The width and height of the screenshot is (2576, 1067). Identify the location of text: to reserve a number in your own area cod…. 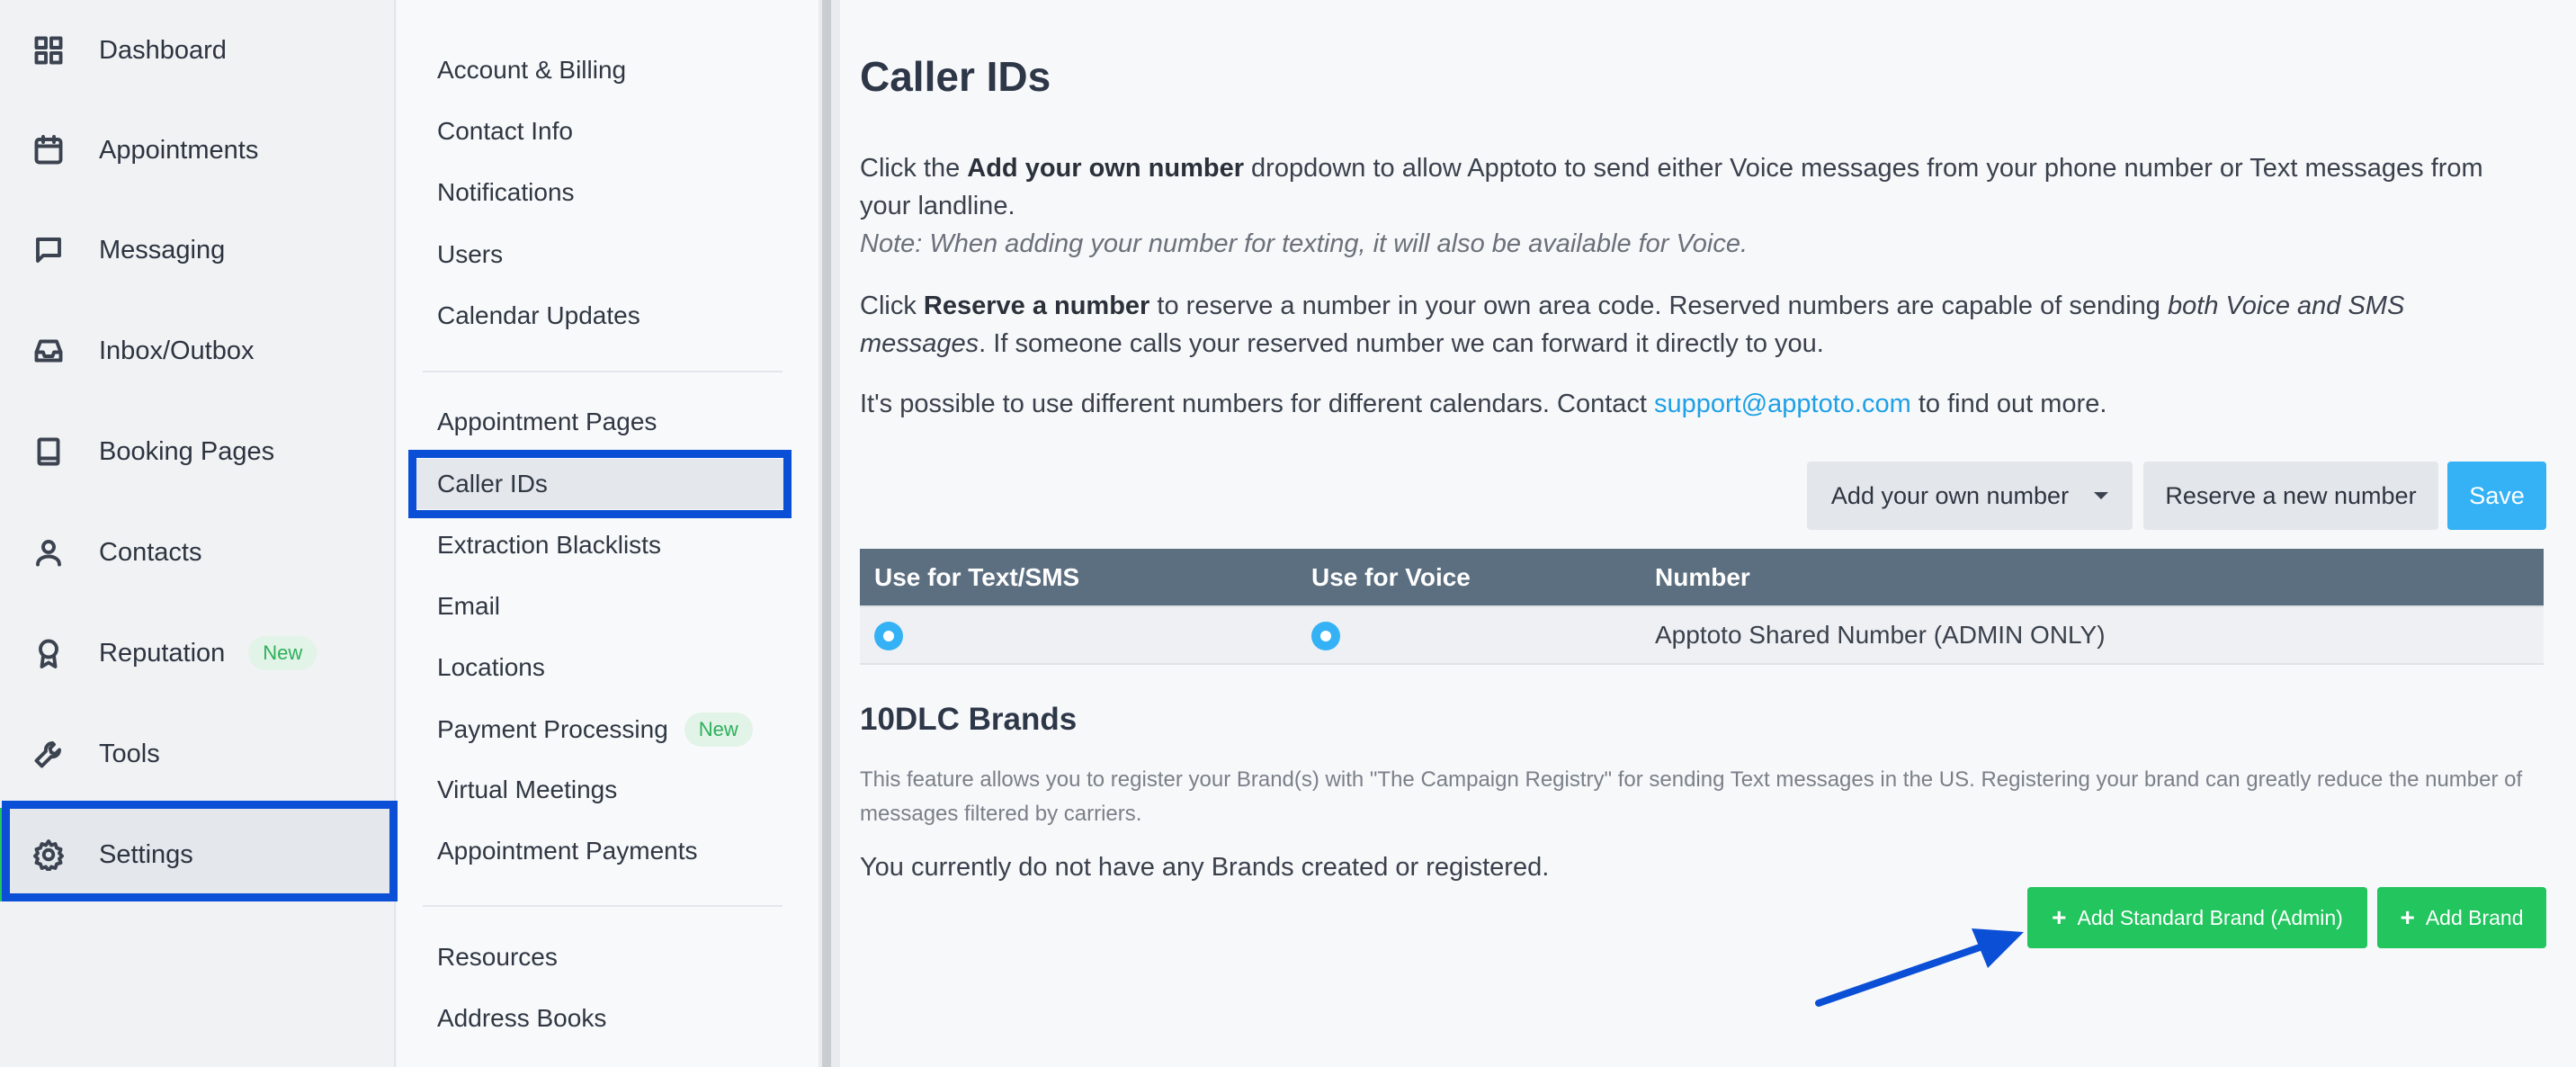
(1658, 305).